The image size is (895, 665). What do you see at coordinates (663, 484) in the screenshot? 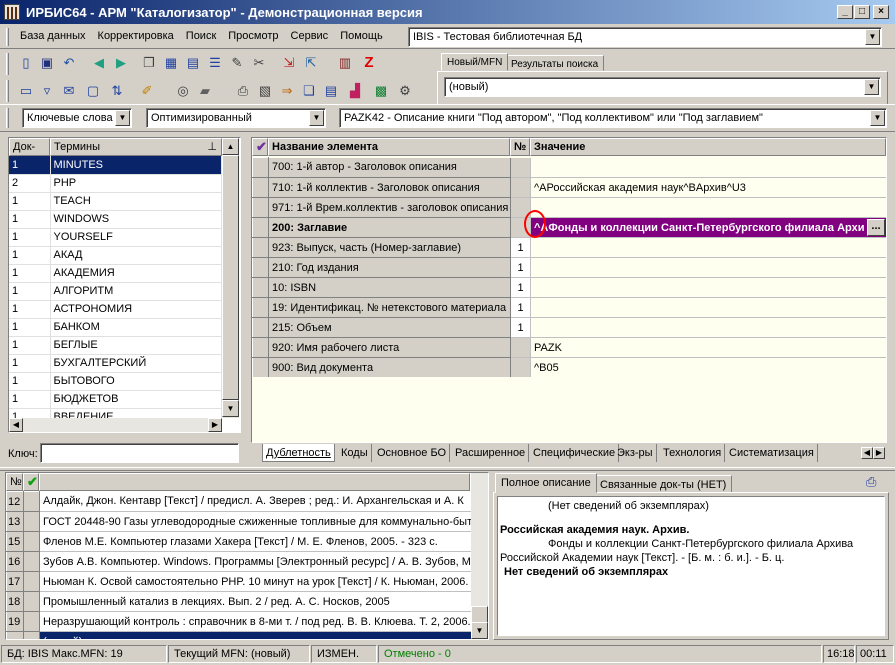
I see `tab-related-docs: Связанные док-ты (НЕТ)` at bounding box center [663, 484].